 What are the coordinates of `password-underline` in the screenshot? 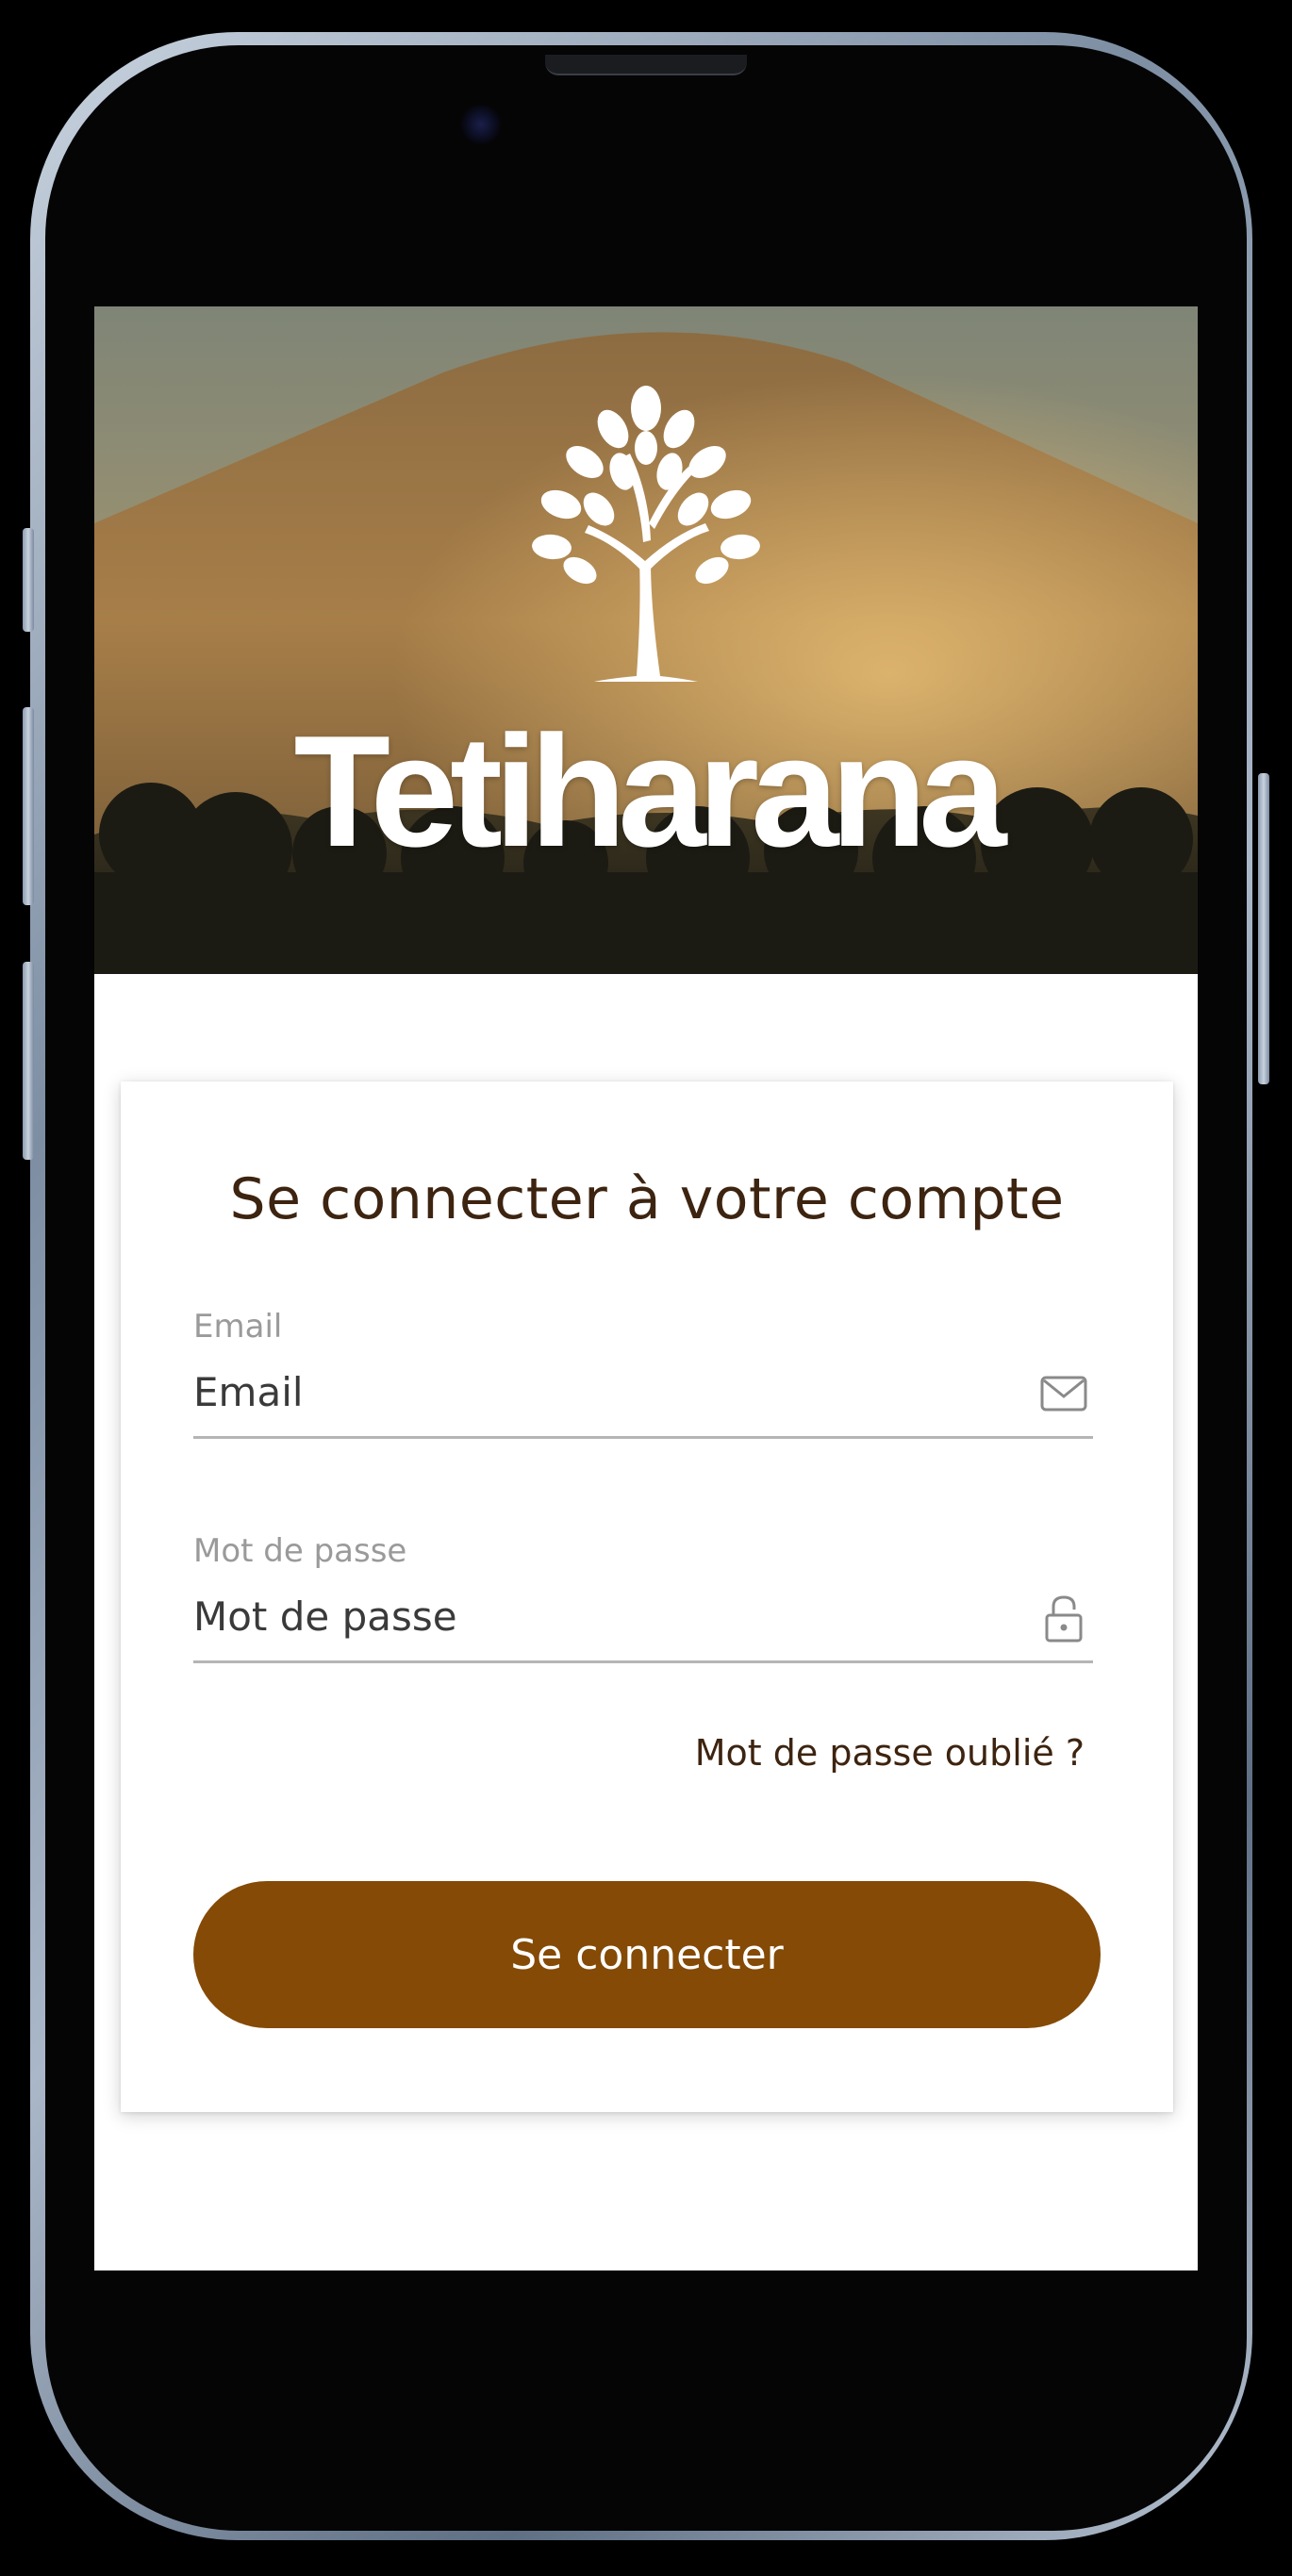 It's located at (643, 1661).